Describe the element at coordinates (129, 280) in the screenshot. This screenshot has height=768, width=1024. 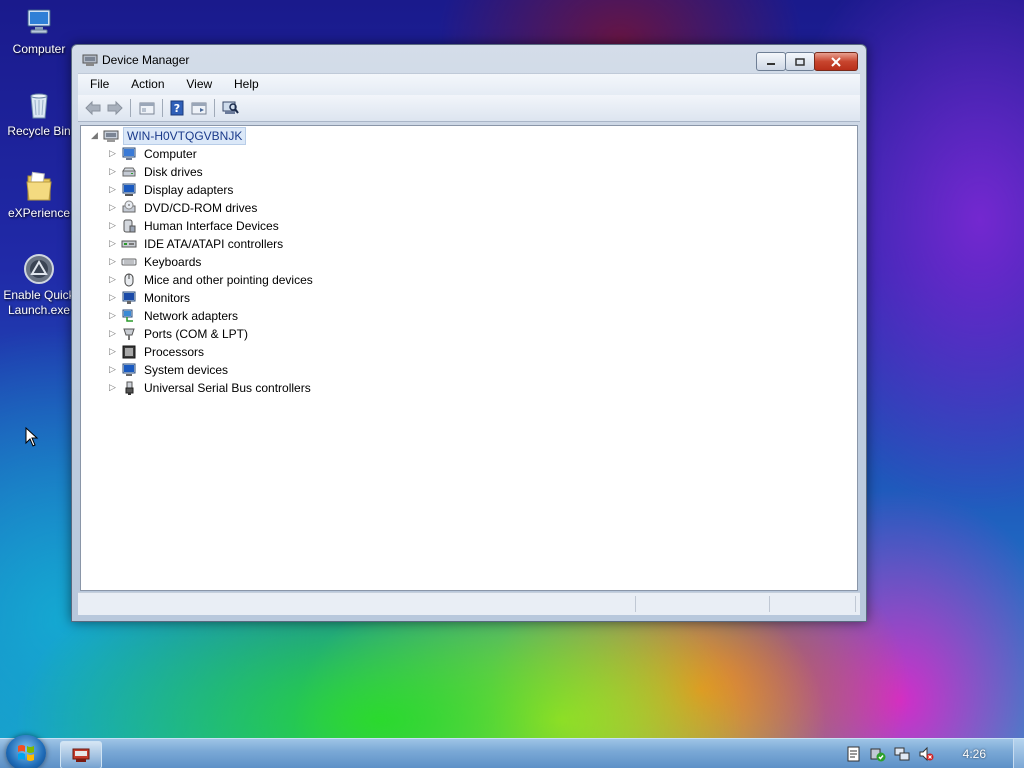
I see `mouse-icon` at that location.